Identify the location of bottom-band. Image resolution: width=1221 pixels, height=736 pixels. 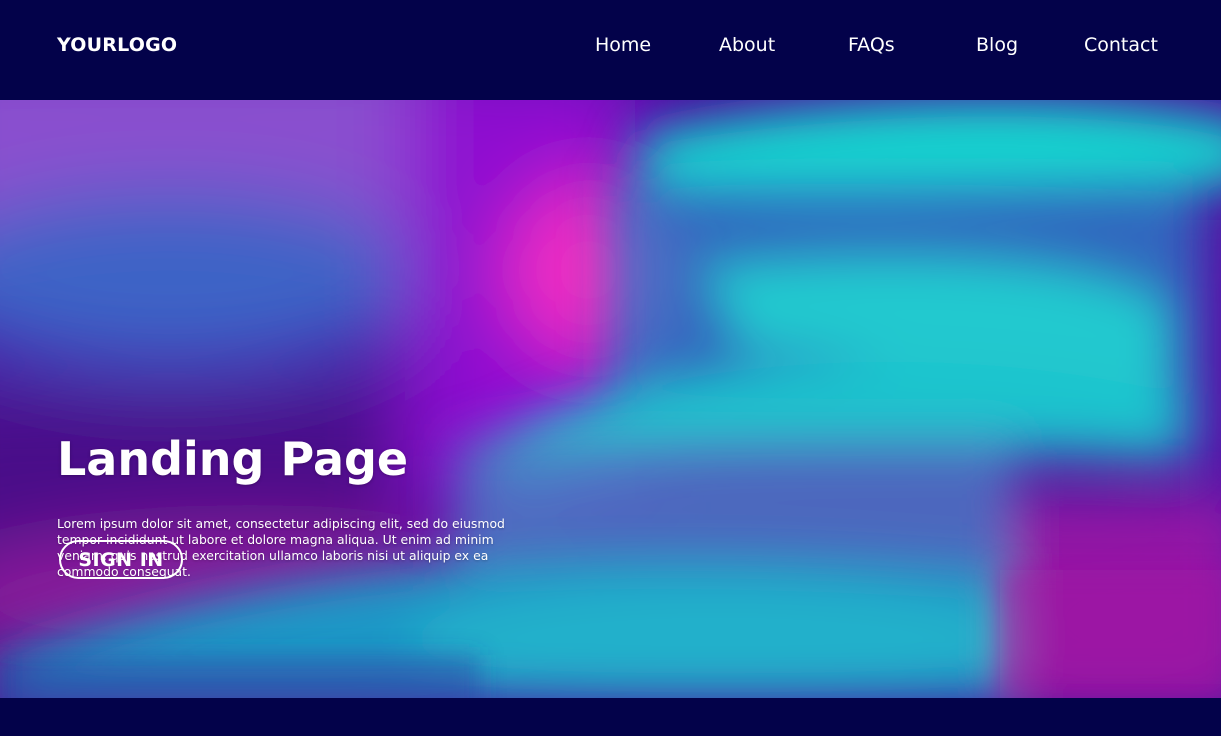
(610, 717).